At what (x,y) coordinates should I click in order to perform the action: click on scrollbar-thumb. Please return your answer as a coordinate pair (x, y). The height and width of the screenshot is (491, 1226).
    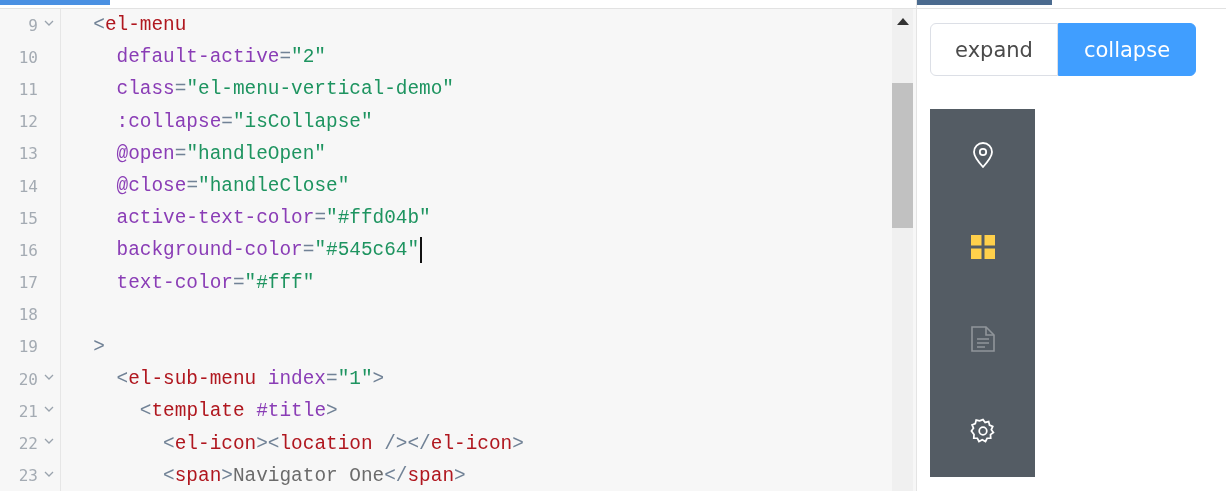
    Looking at the image, I should click on (902, 155).